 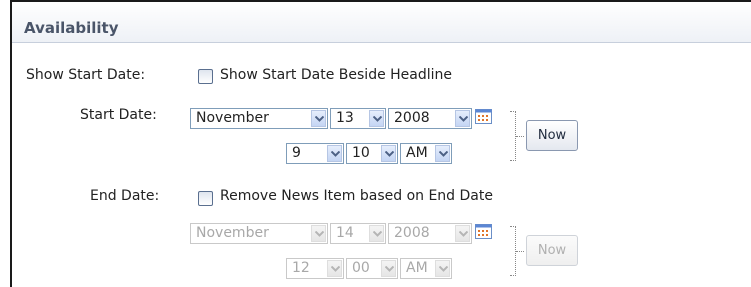 What do you see at coordinates (205, 76) in the screenshot?
I see `show-start-date-checkbox` at bounding box center [205, 76].